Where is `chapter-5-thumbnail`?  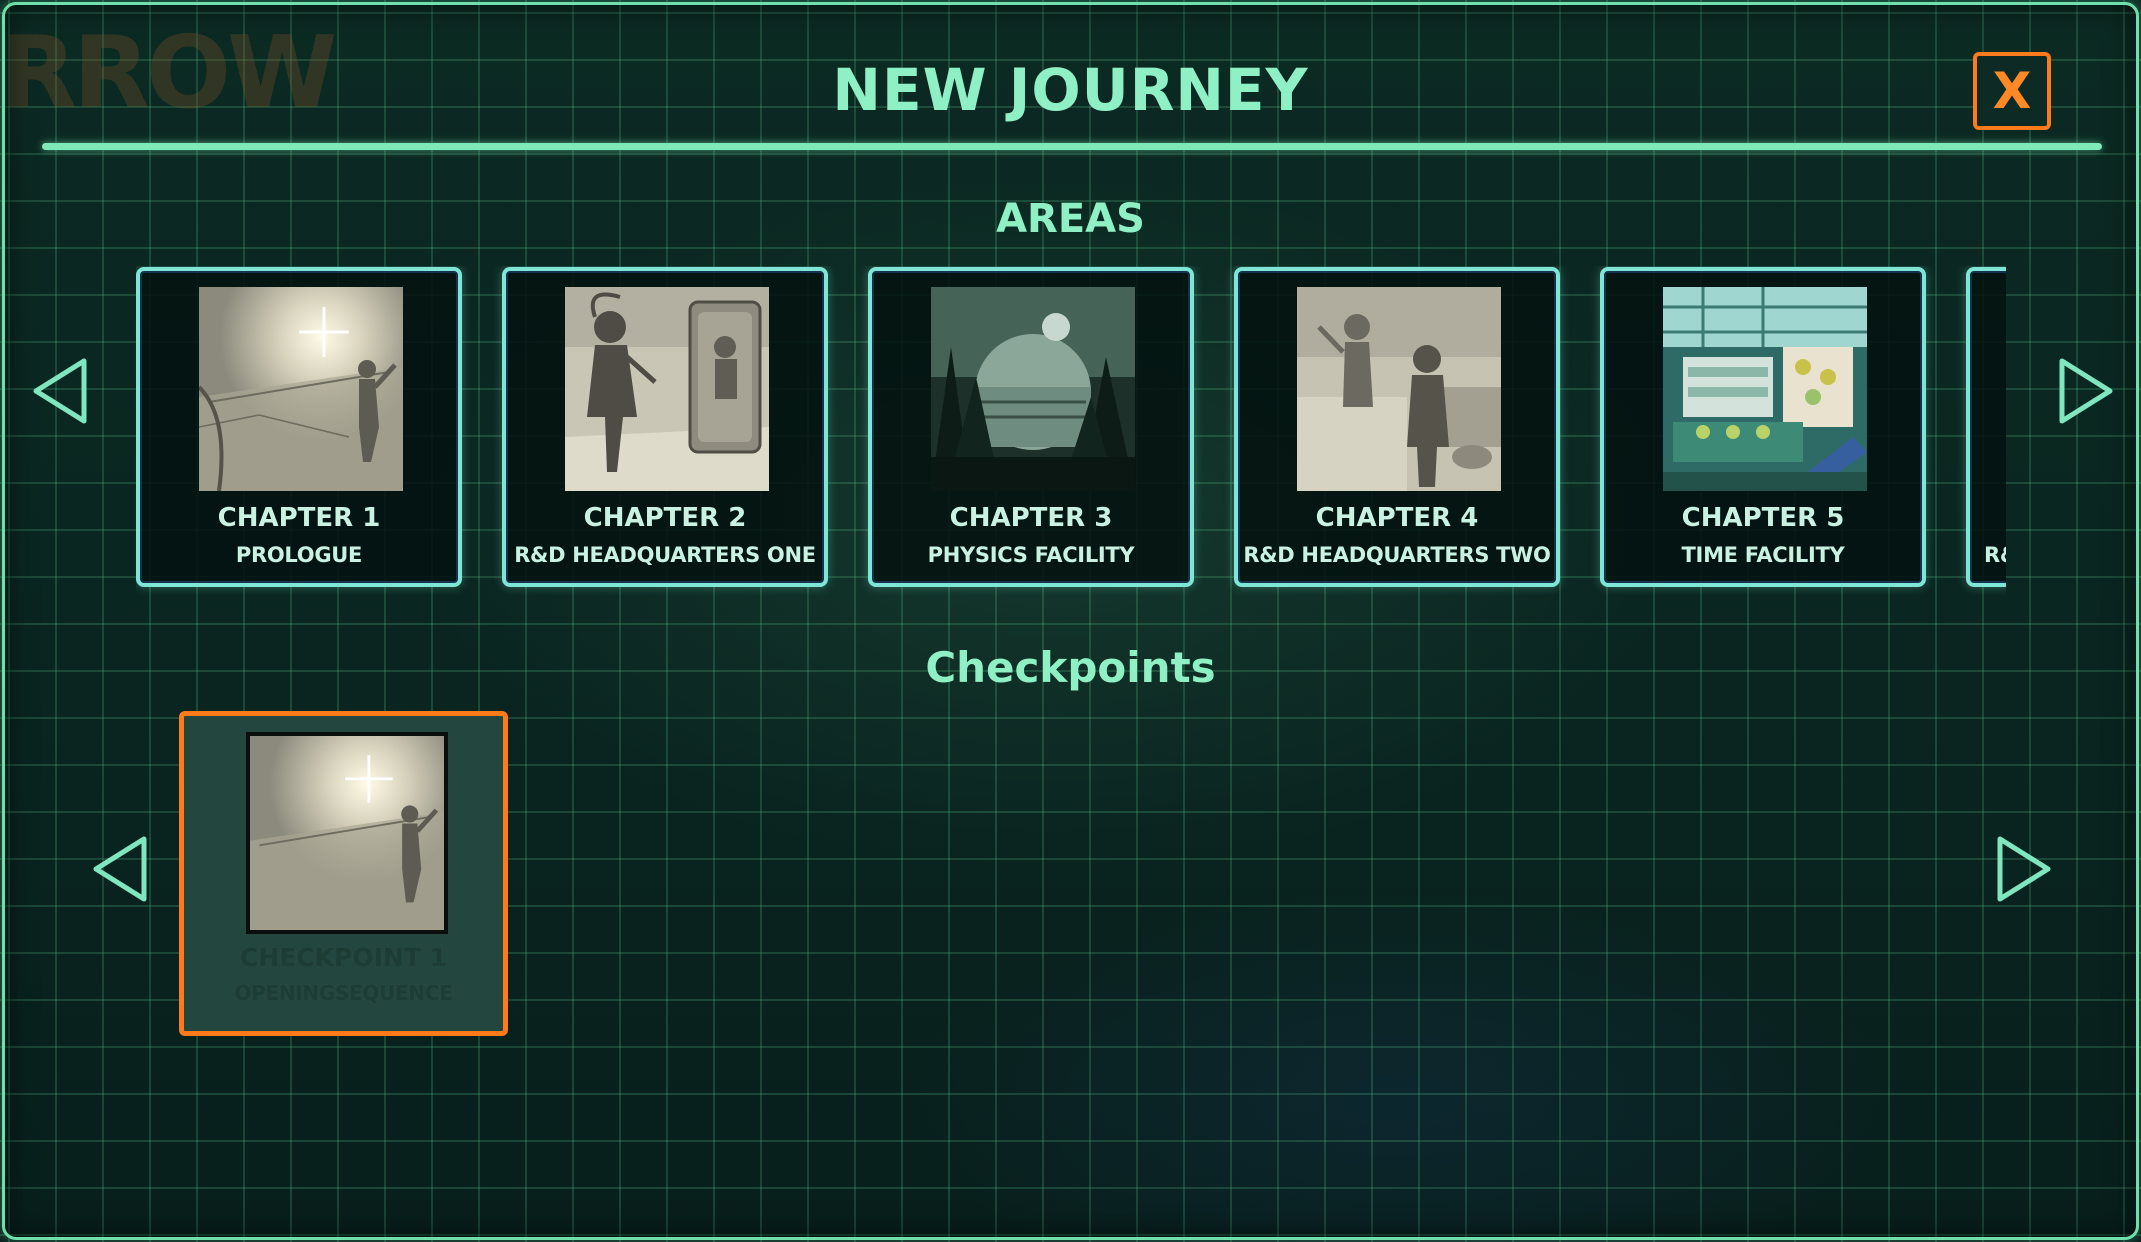
chapter-5-thumbnail is located at coordinates (1765, 389).